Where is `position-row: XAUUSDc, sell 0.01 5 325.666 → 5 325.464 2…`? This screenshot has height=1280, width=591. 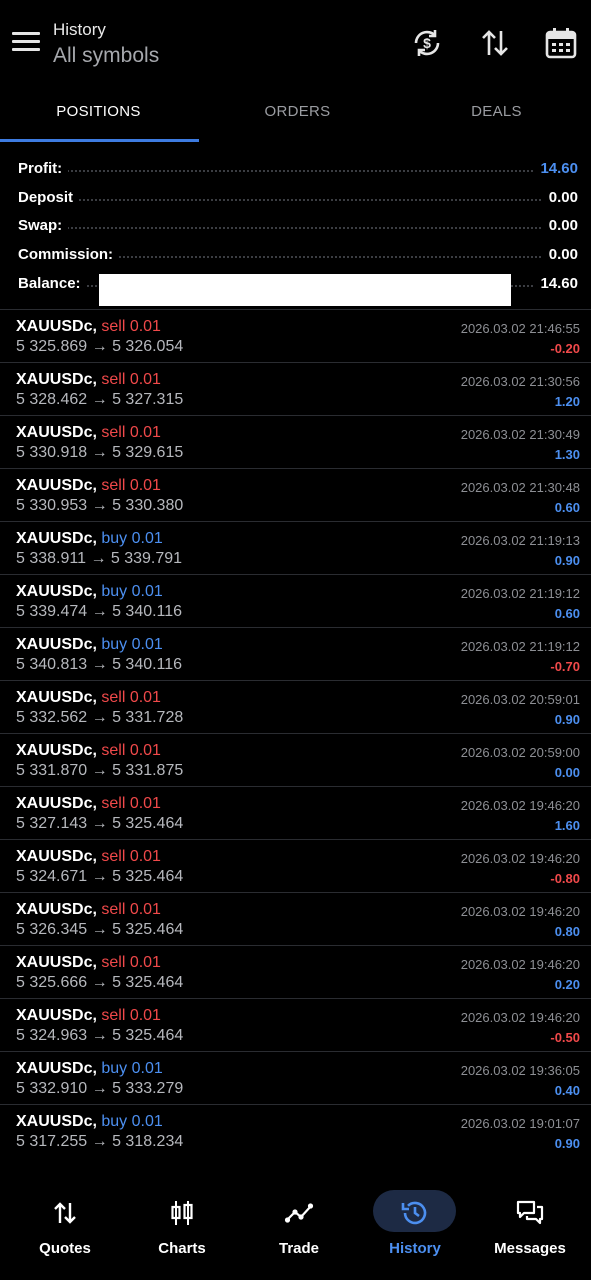
position-row: XAUUSDc, sell 0.01 5 325.666 → 5 325.464 2… is located at coordinates (295, 971).